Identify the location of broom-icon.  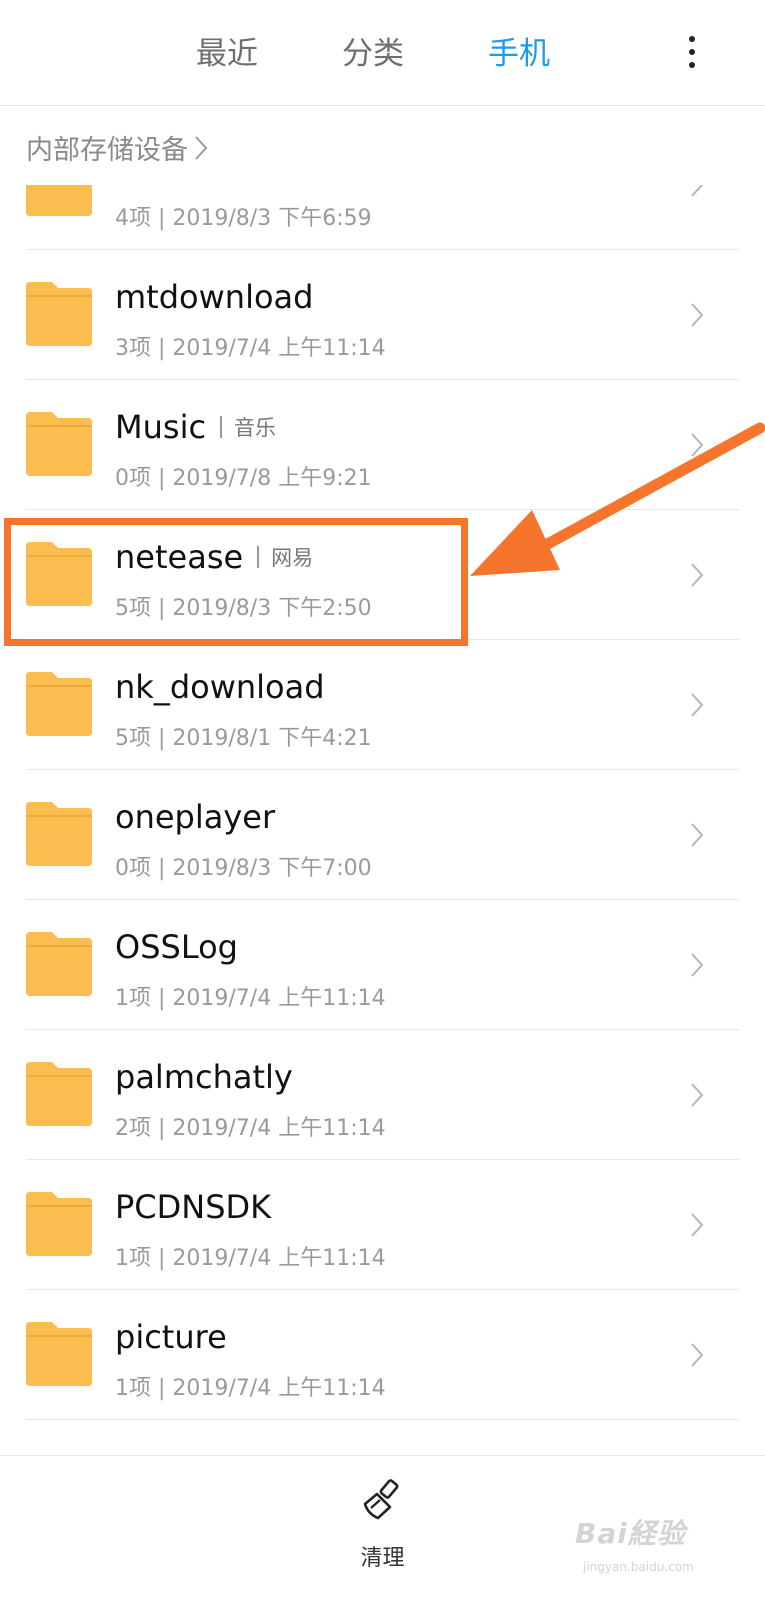
(381, 1499).